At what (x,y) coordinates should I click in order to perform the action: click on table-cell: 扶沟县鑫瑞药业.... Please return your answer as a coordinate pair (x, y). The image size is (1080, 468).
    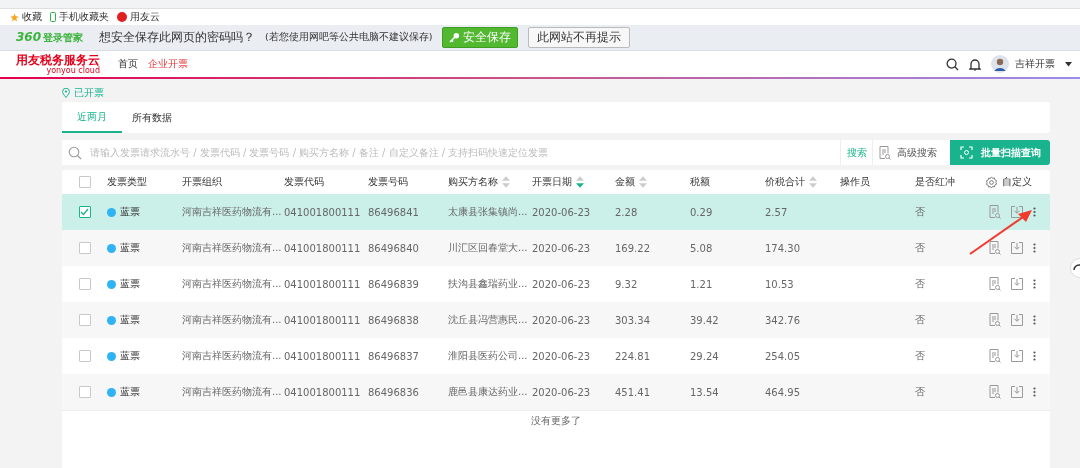
    Looking at the image, I should click on (488, 284).